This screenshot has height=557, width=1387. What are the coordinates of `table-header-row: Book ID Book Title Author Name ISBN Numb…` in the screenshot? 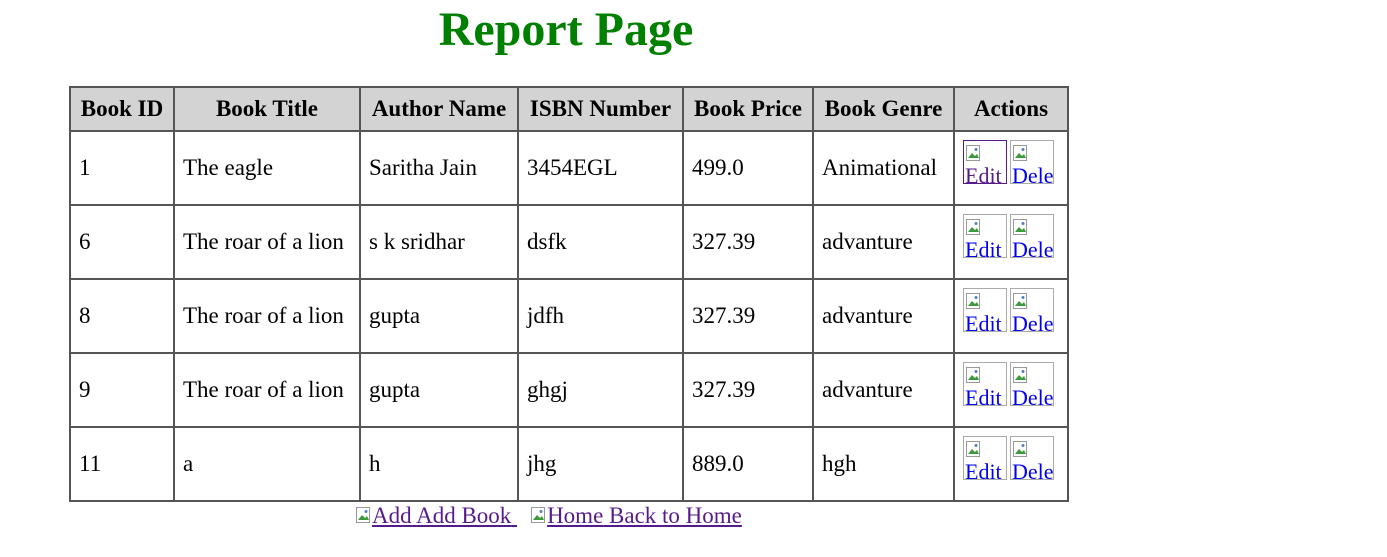 It's located at (569, 109).